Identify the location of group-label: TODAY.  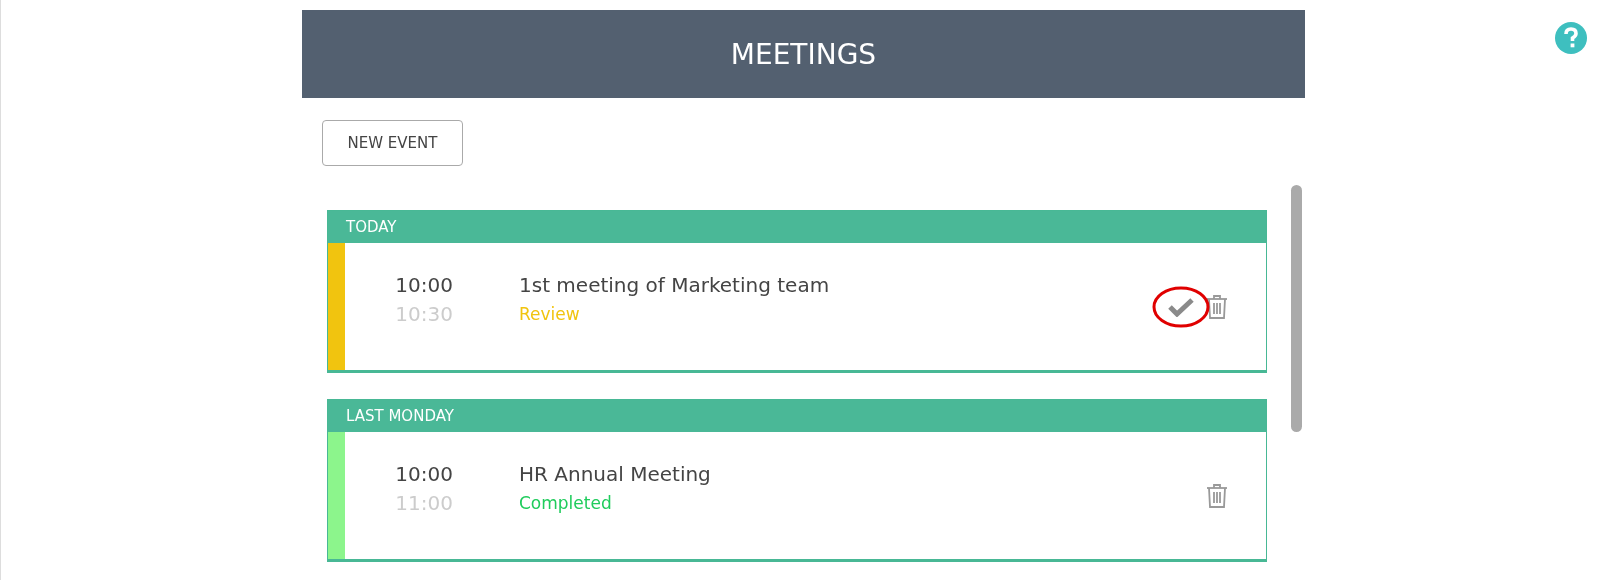
(371, 227).